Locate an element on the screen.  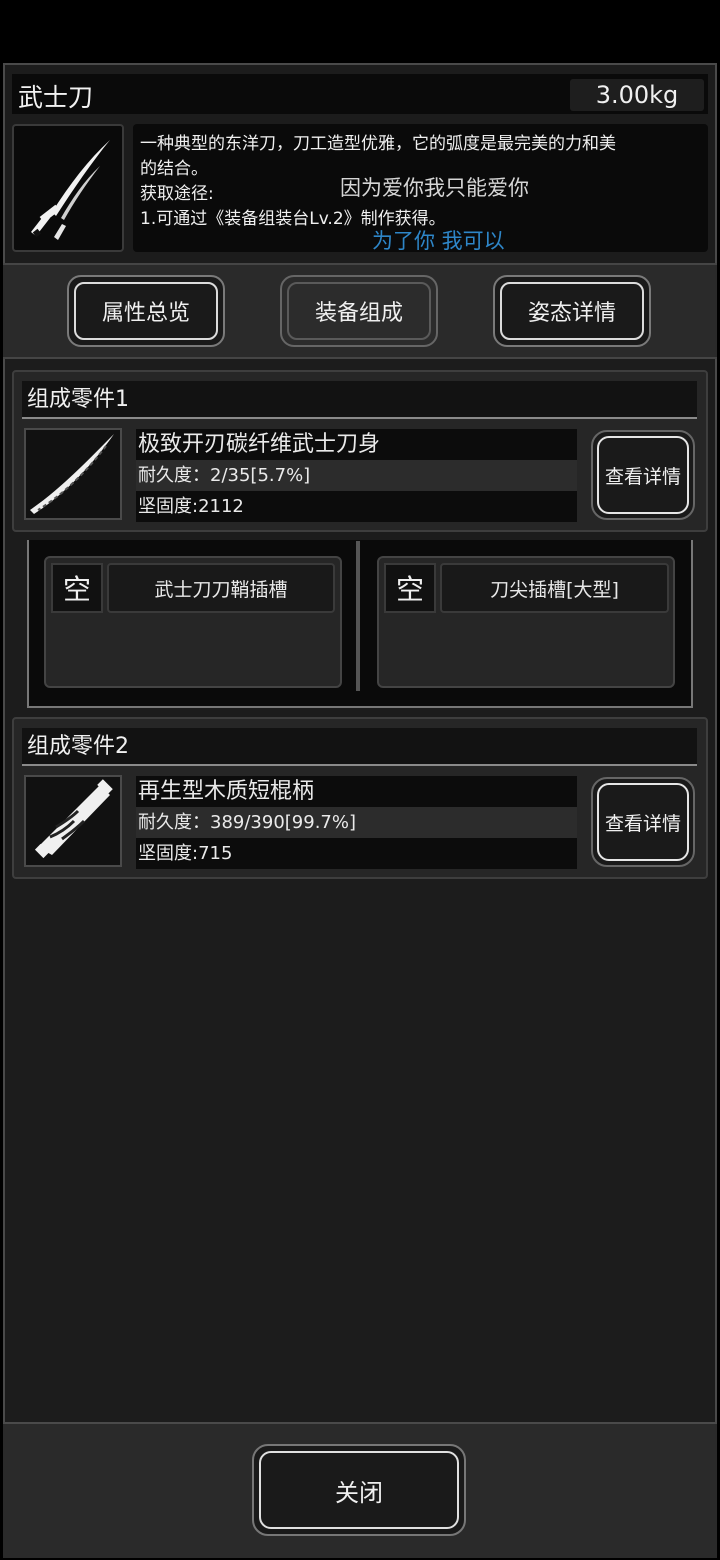
tab-stance-details: 姿态详情 is located at coordinates (572, 311).